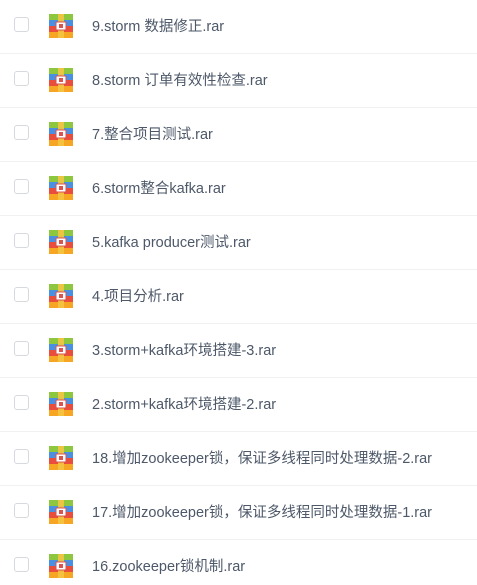  What do you see at coordinates (168, 562) in the screenshot?
I see `file-name: 16.zookeeper锁机制.rar` at bounding box center [168, 562].